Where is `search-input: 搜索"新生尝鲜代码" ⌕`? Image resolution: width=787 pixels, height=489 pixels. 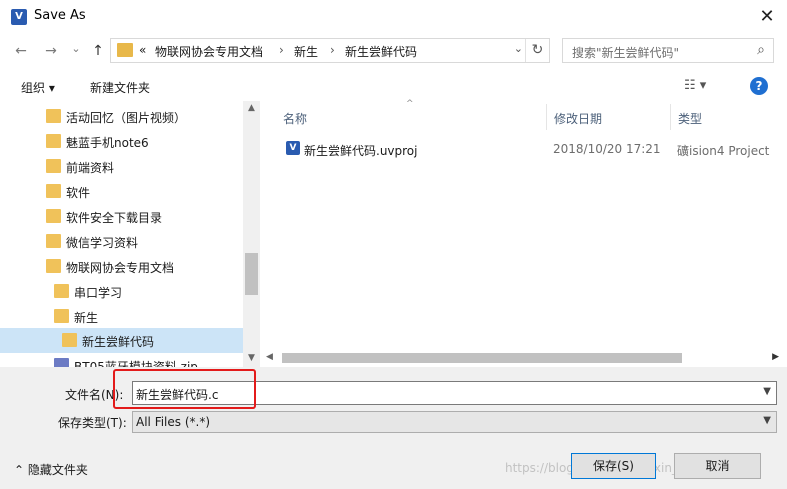 search-input: 搜索"新生尝鲜代码" ⌕ is located at coordinates (668, 50).